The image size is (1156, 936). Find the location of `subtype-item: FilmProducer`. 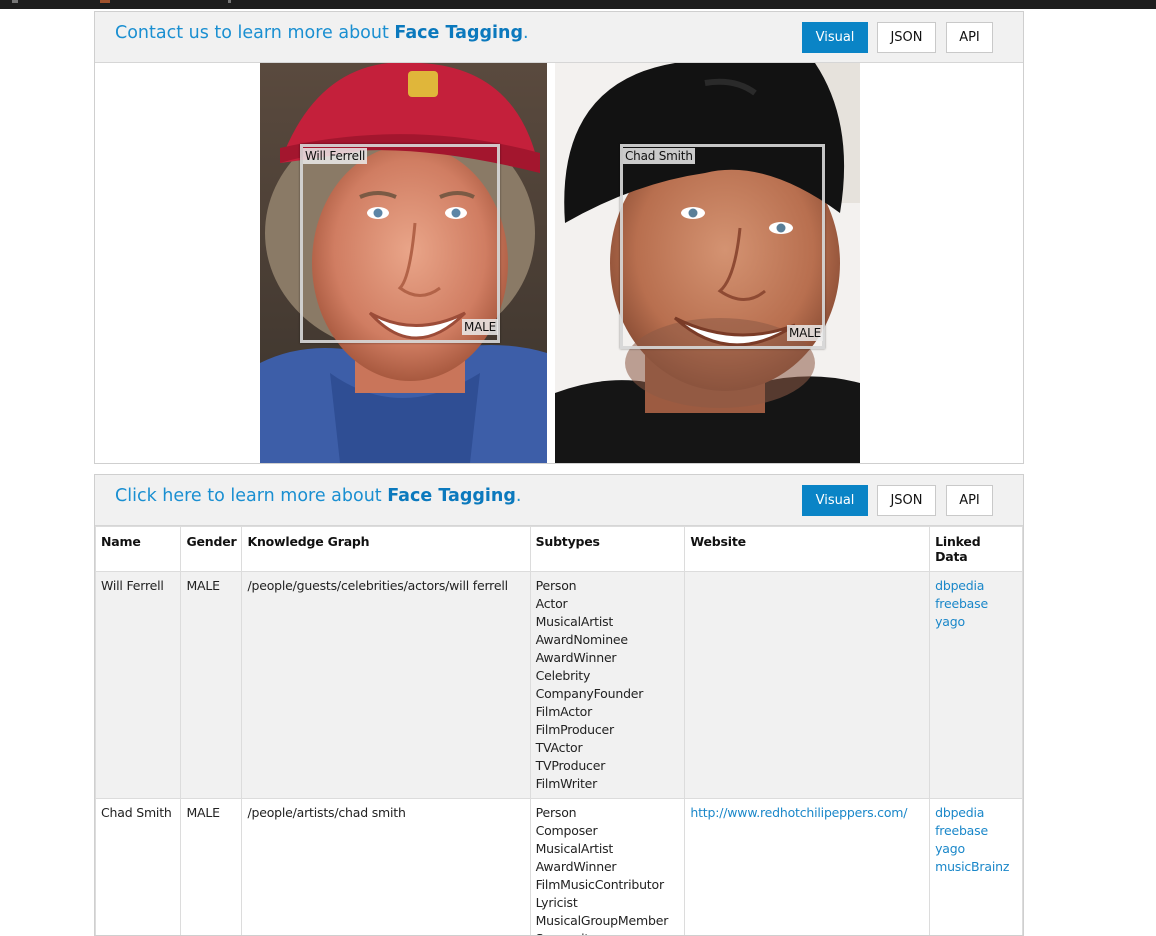

subtype-item: FilmProducer is located at coordinates (608, 730).